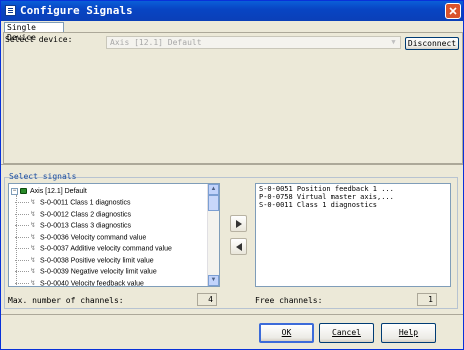  I want to click on arrow-right-icon, so click(239, 224).